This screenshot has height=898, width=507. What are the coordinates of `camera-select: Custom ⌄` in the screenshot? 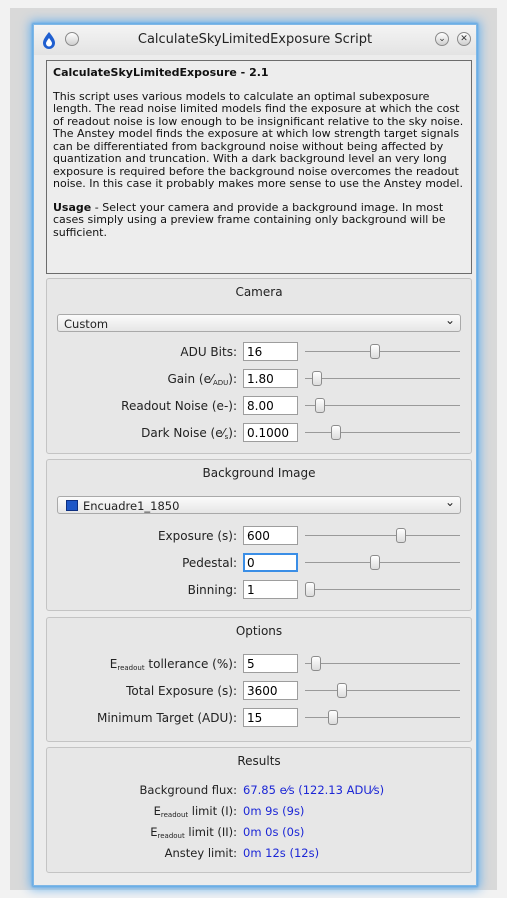 It's located at (259, 322).